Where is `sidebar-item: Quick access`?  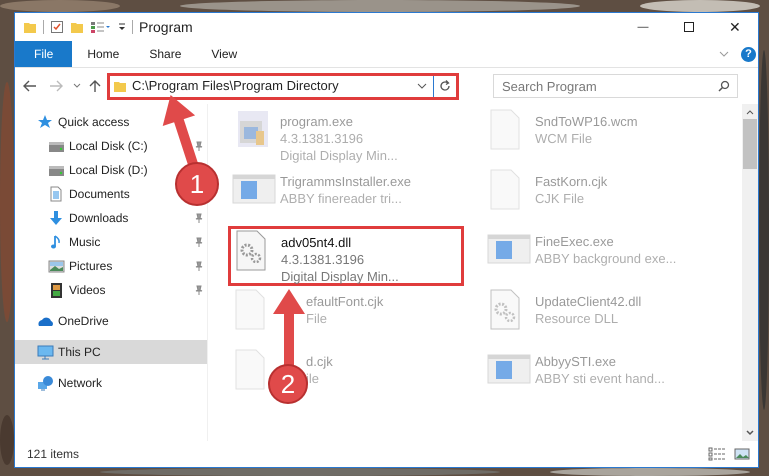
sidebar-item: Quick access is located at coordinates (74, 122).